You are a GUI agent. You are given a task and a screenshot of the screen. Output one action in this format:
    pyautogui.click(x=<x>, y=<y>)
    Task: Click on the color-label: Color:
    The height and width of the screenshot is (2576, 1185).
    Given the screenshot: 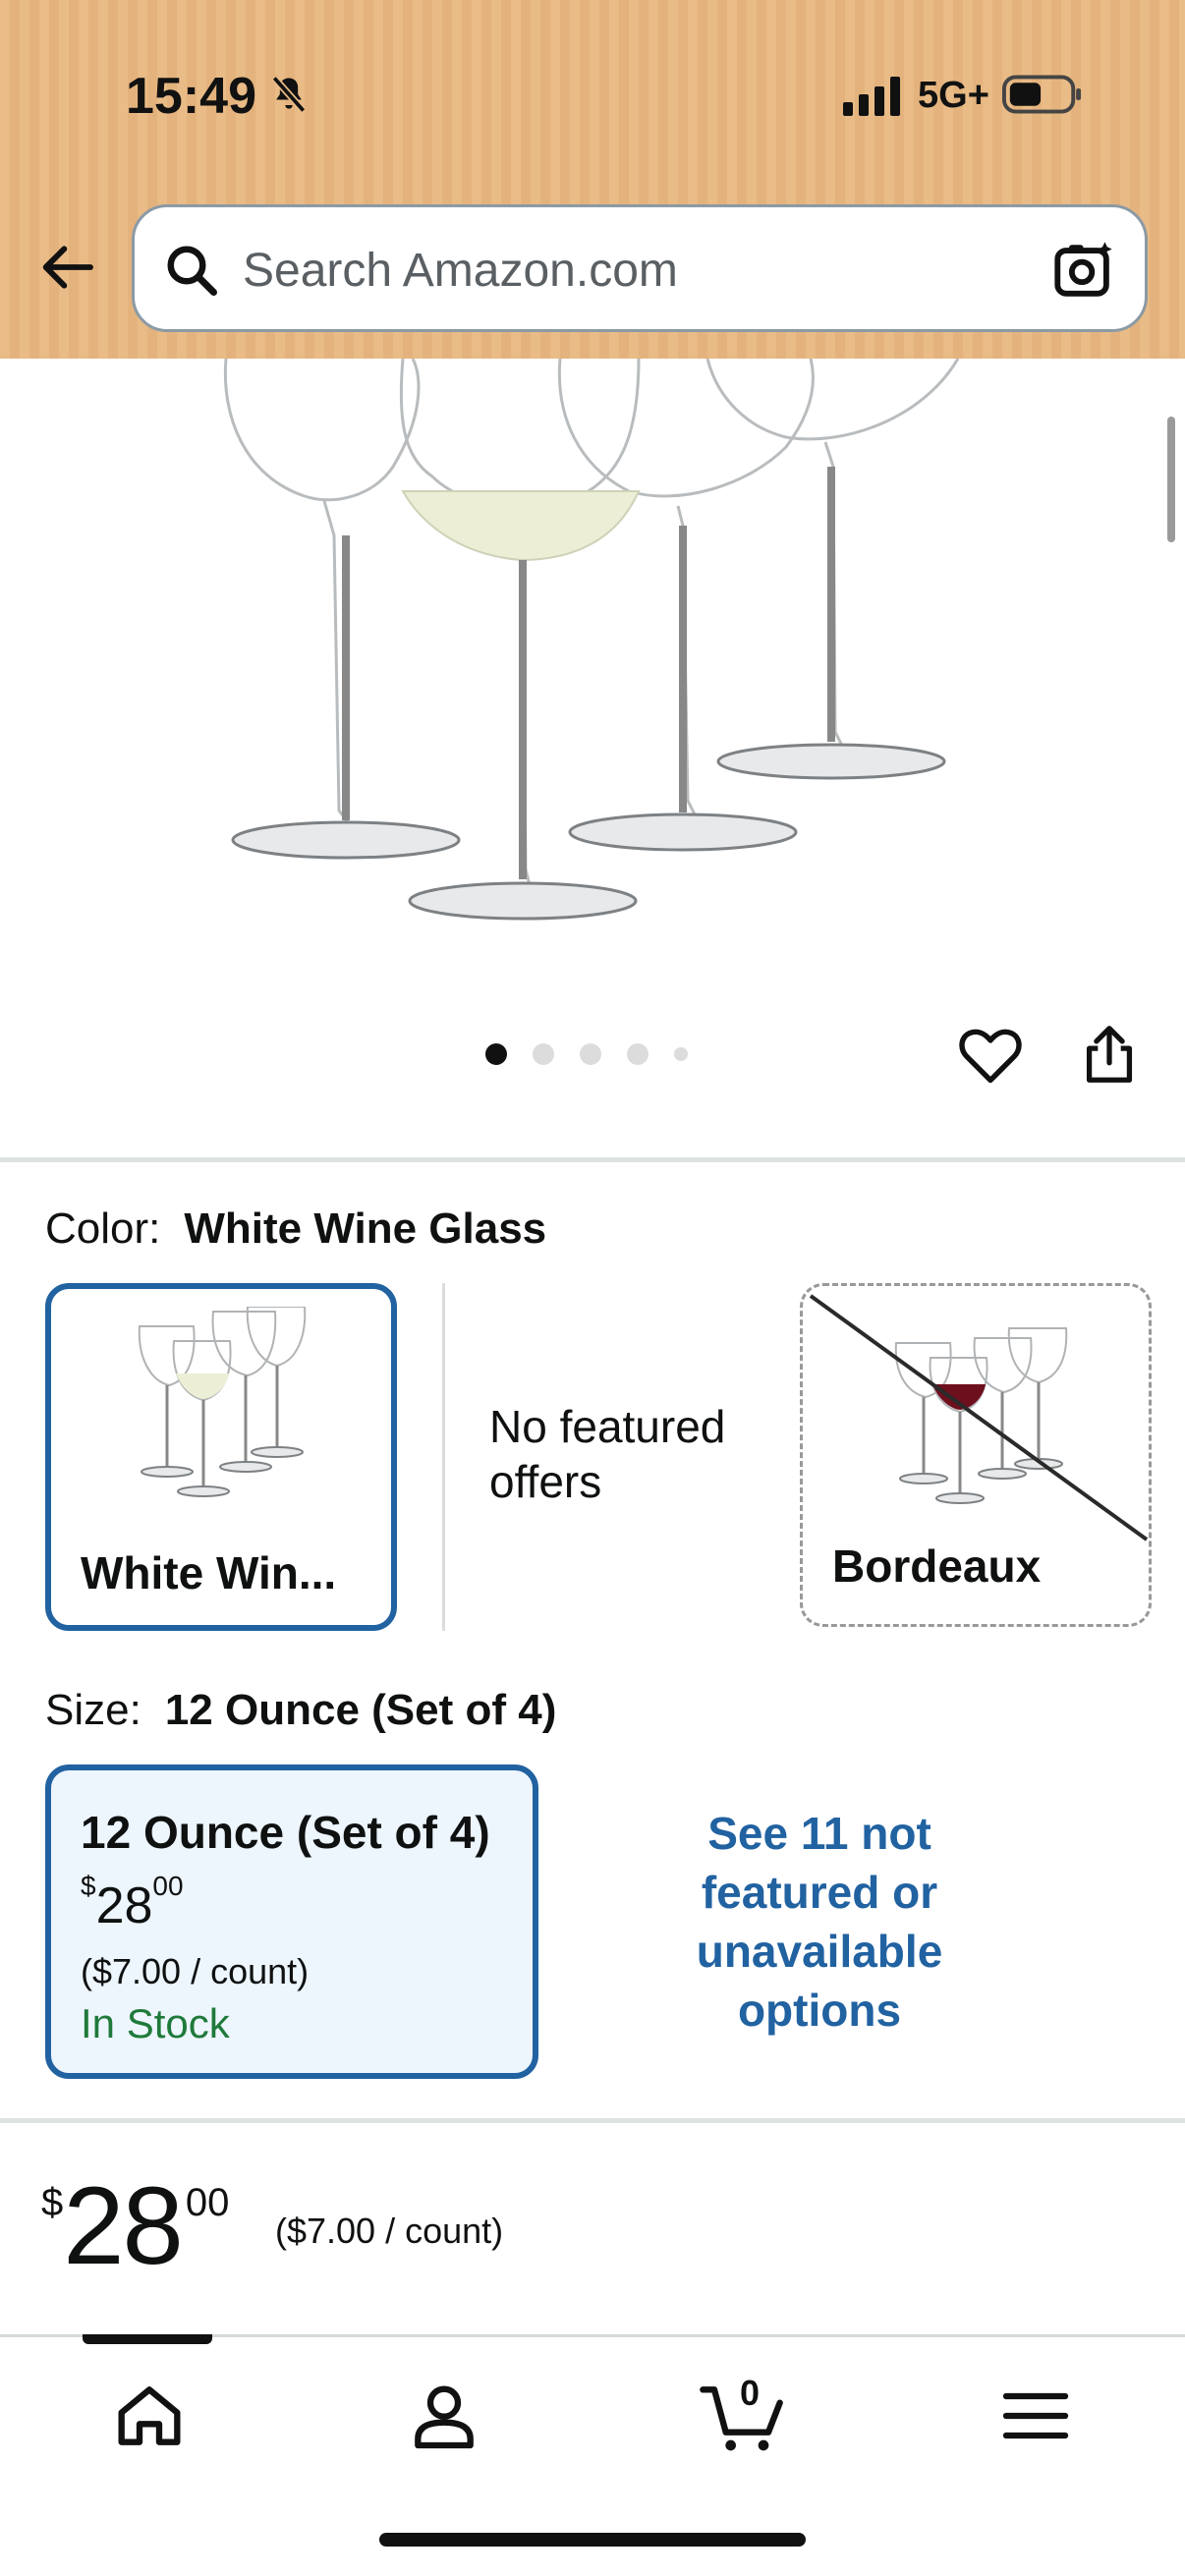 What is the action you would take?
    pyautogui.click(x=103, y=1228)
    